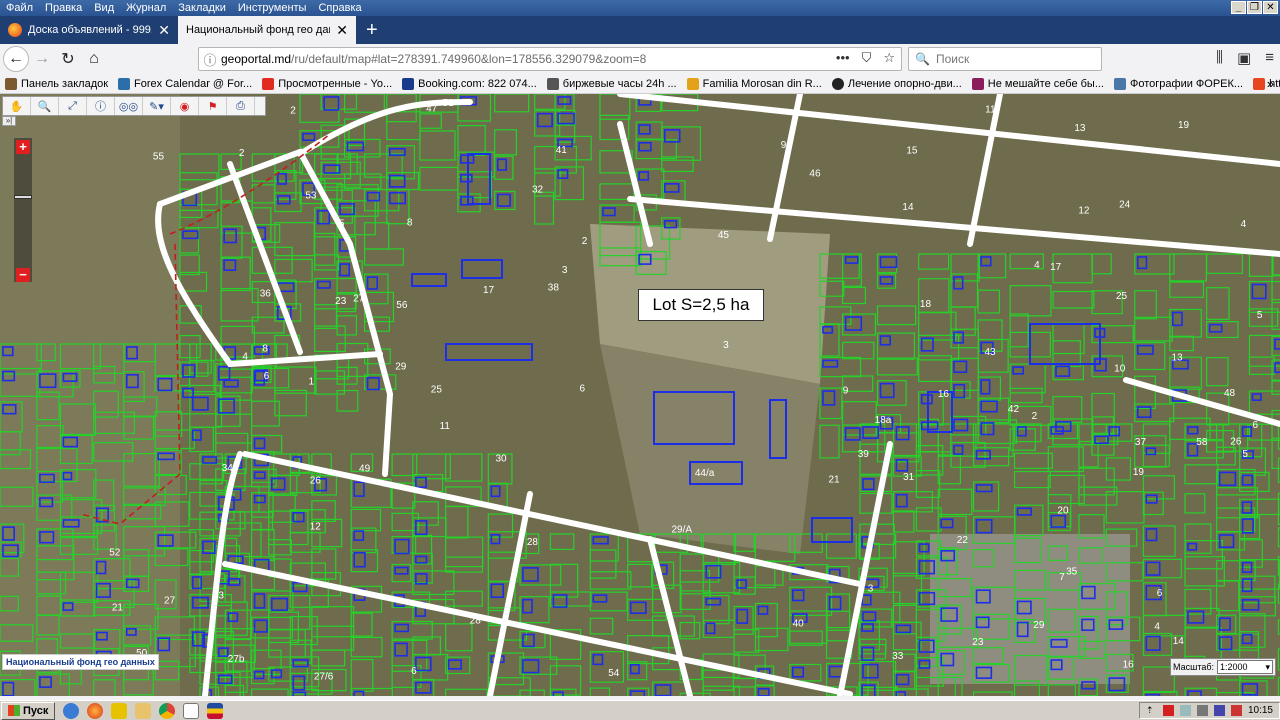 This screenshot has height=720, width=1280. I want to click on new-tab-button: +, so click(372, 30).